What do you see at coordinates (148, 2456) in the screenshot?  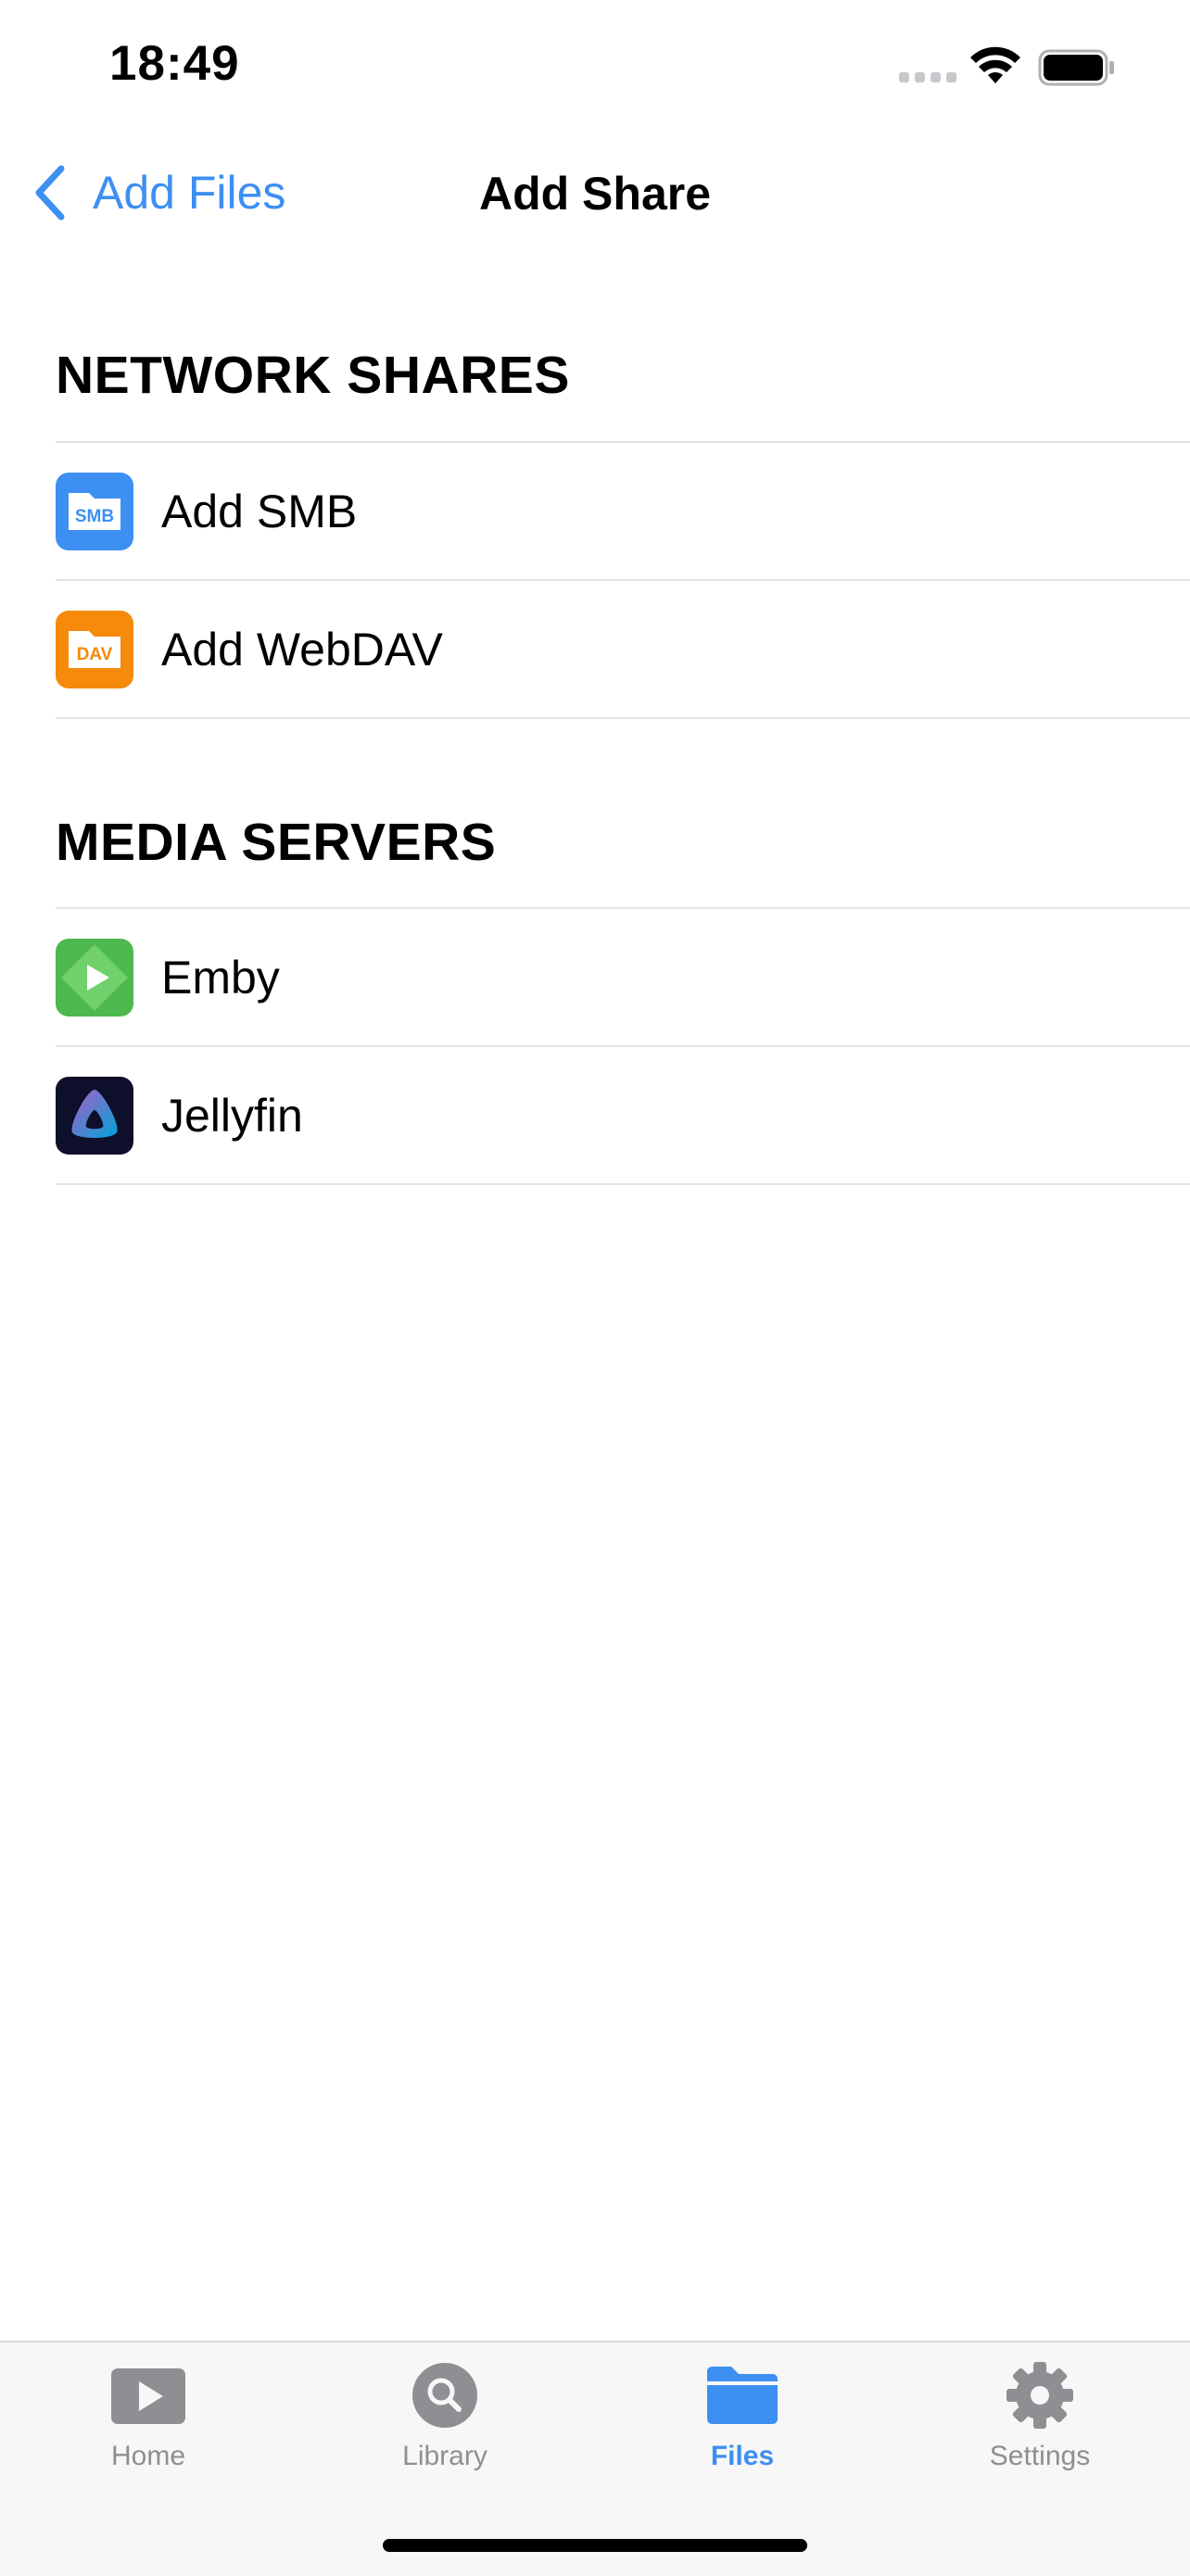 I see `tab-label: Home` at bounding box center [148, 2456].